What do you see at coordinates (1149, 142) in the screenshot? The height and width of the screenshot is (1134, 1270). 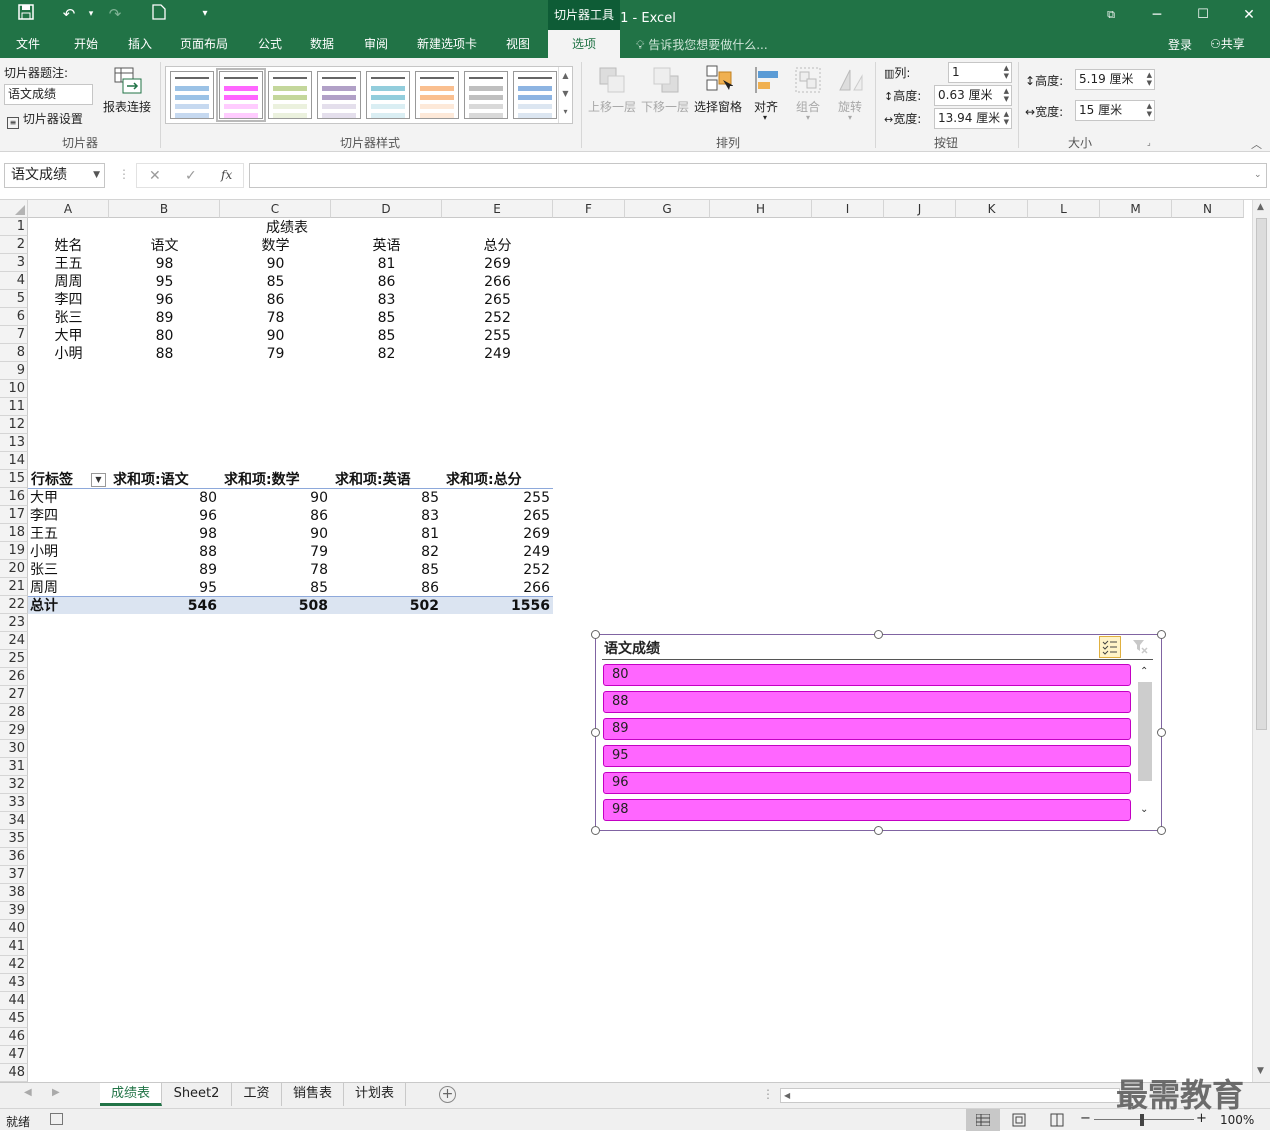 I see `size-dialog-launcher-icon: ⌟` at bounding box center [1149, 142].